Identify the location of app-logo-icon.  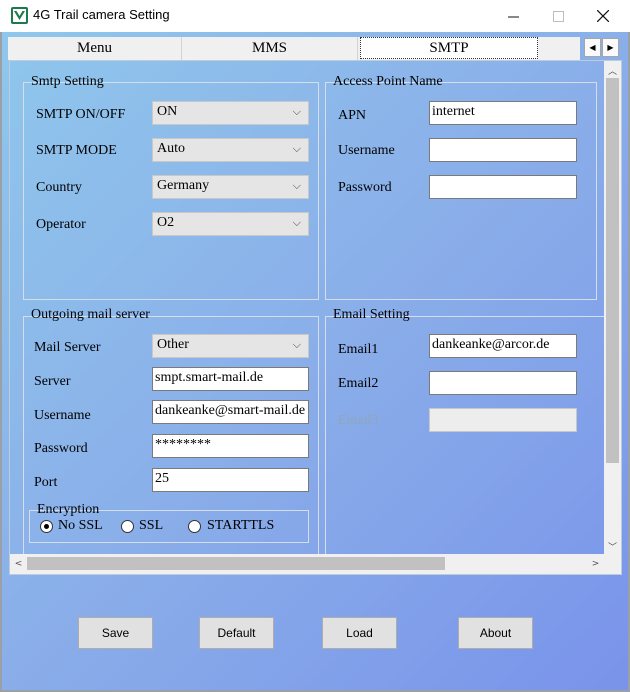
(19, 15).